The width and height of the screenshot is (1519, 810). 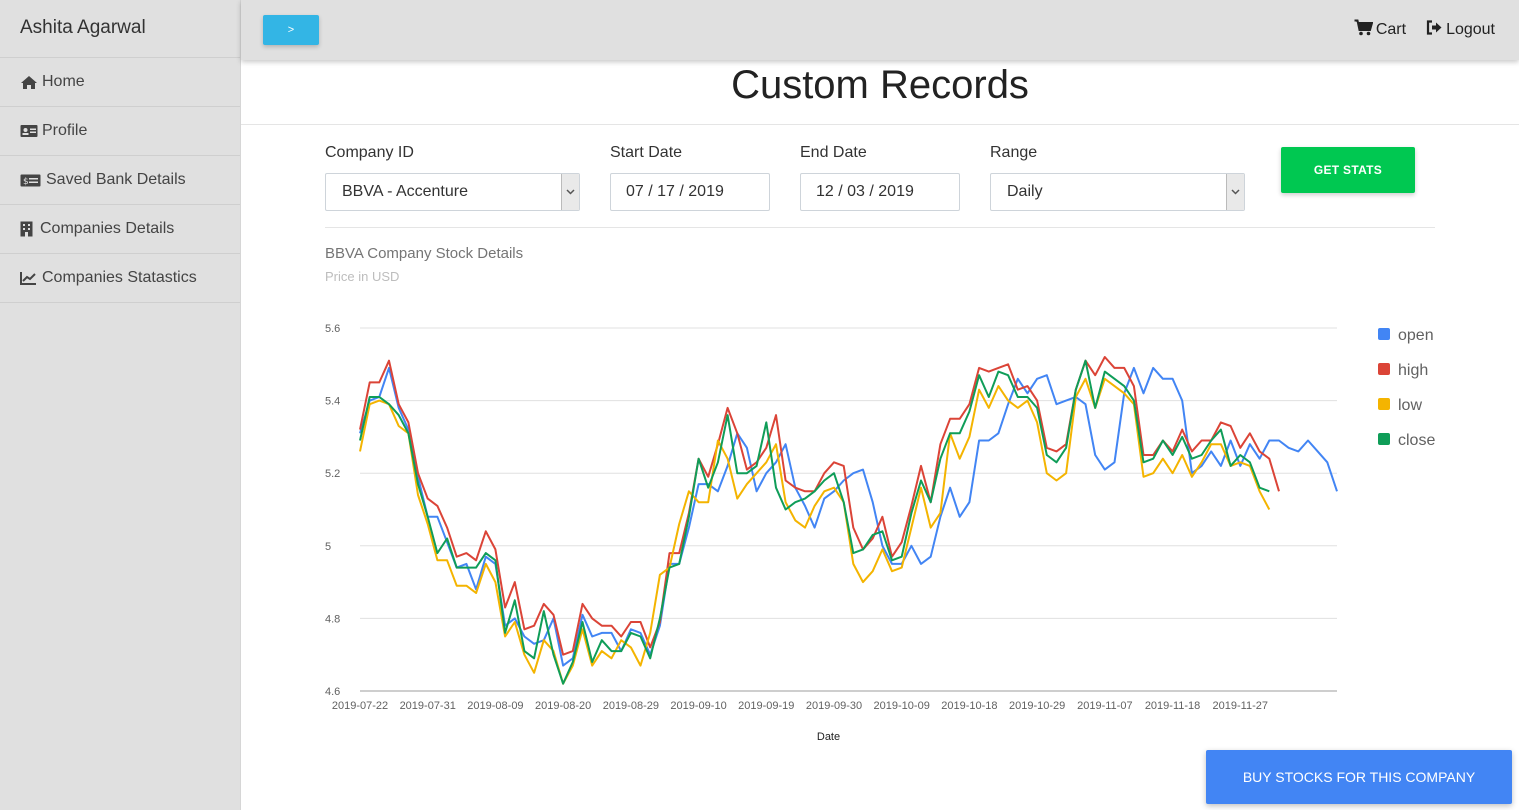 I want to click on sidebar-item-saved-bank-details: $ Saved Bank Details, so click(x=120, y=180).